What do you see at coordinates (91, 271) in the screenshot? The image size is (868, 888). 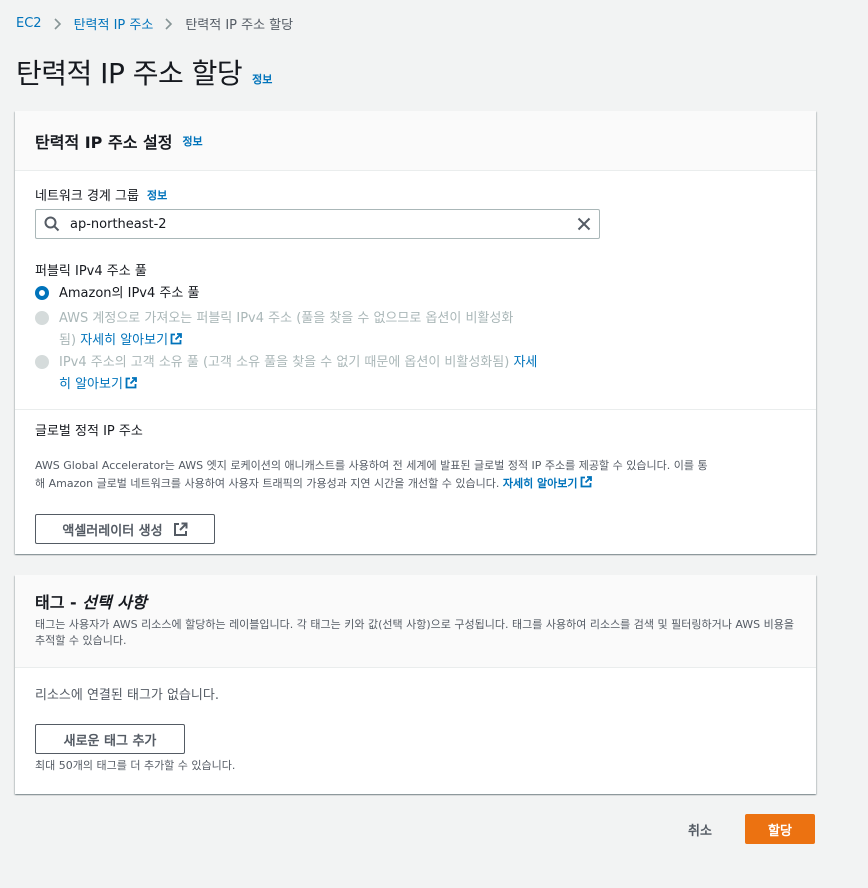 I see `pool-label: 퍼블릭 IPv4 주소 풀` at bounding box center [91, 271].